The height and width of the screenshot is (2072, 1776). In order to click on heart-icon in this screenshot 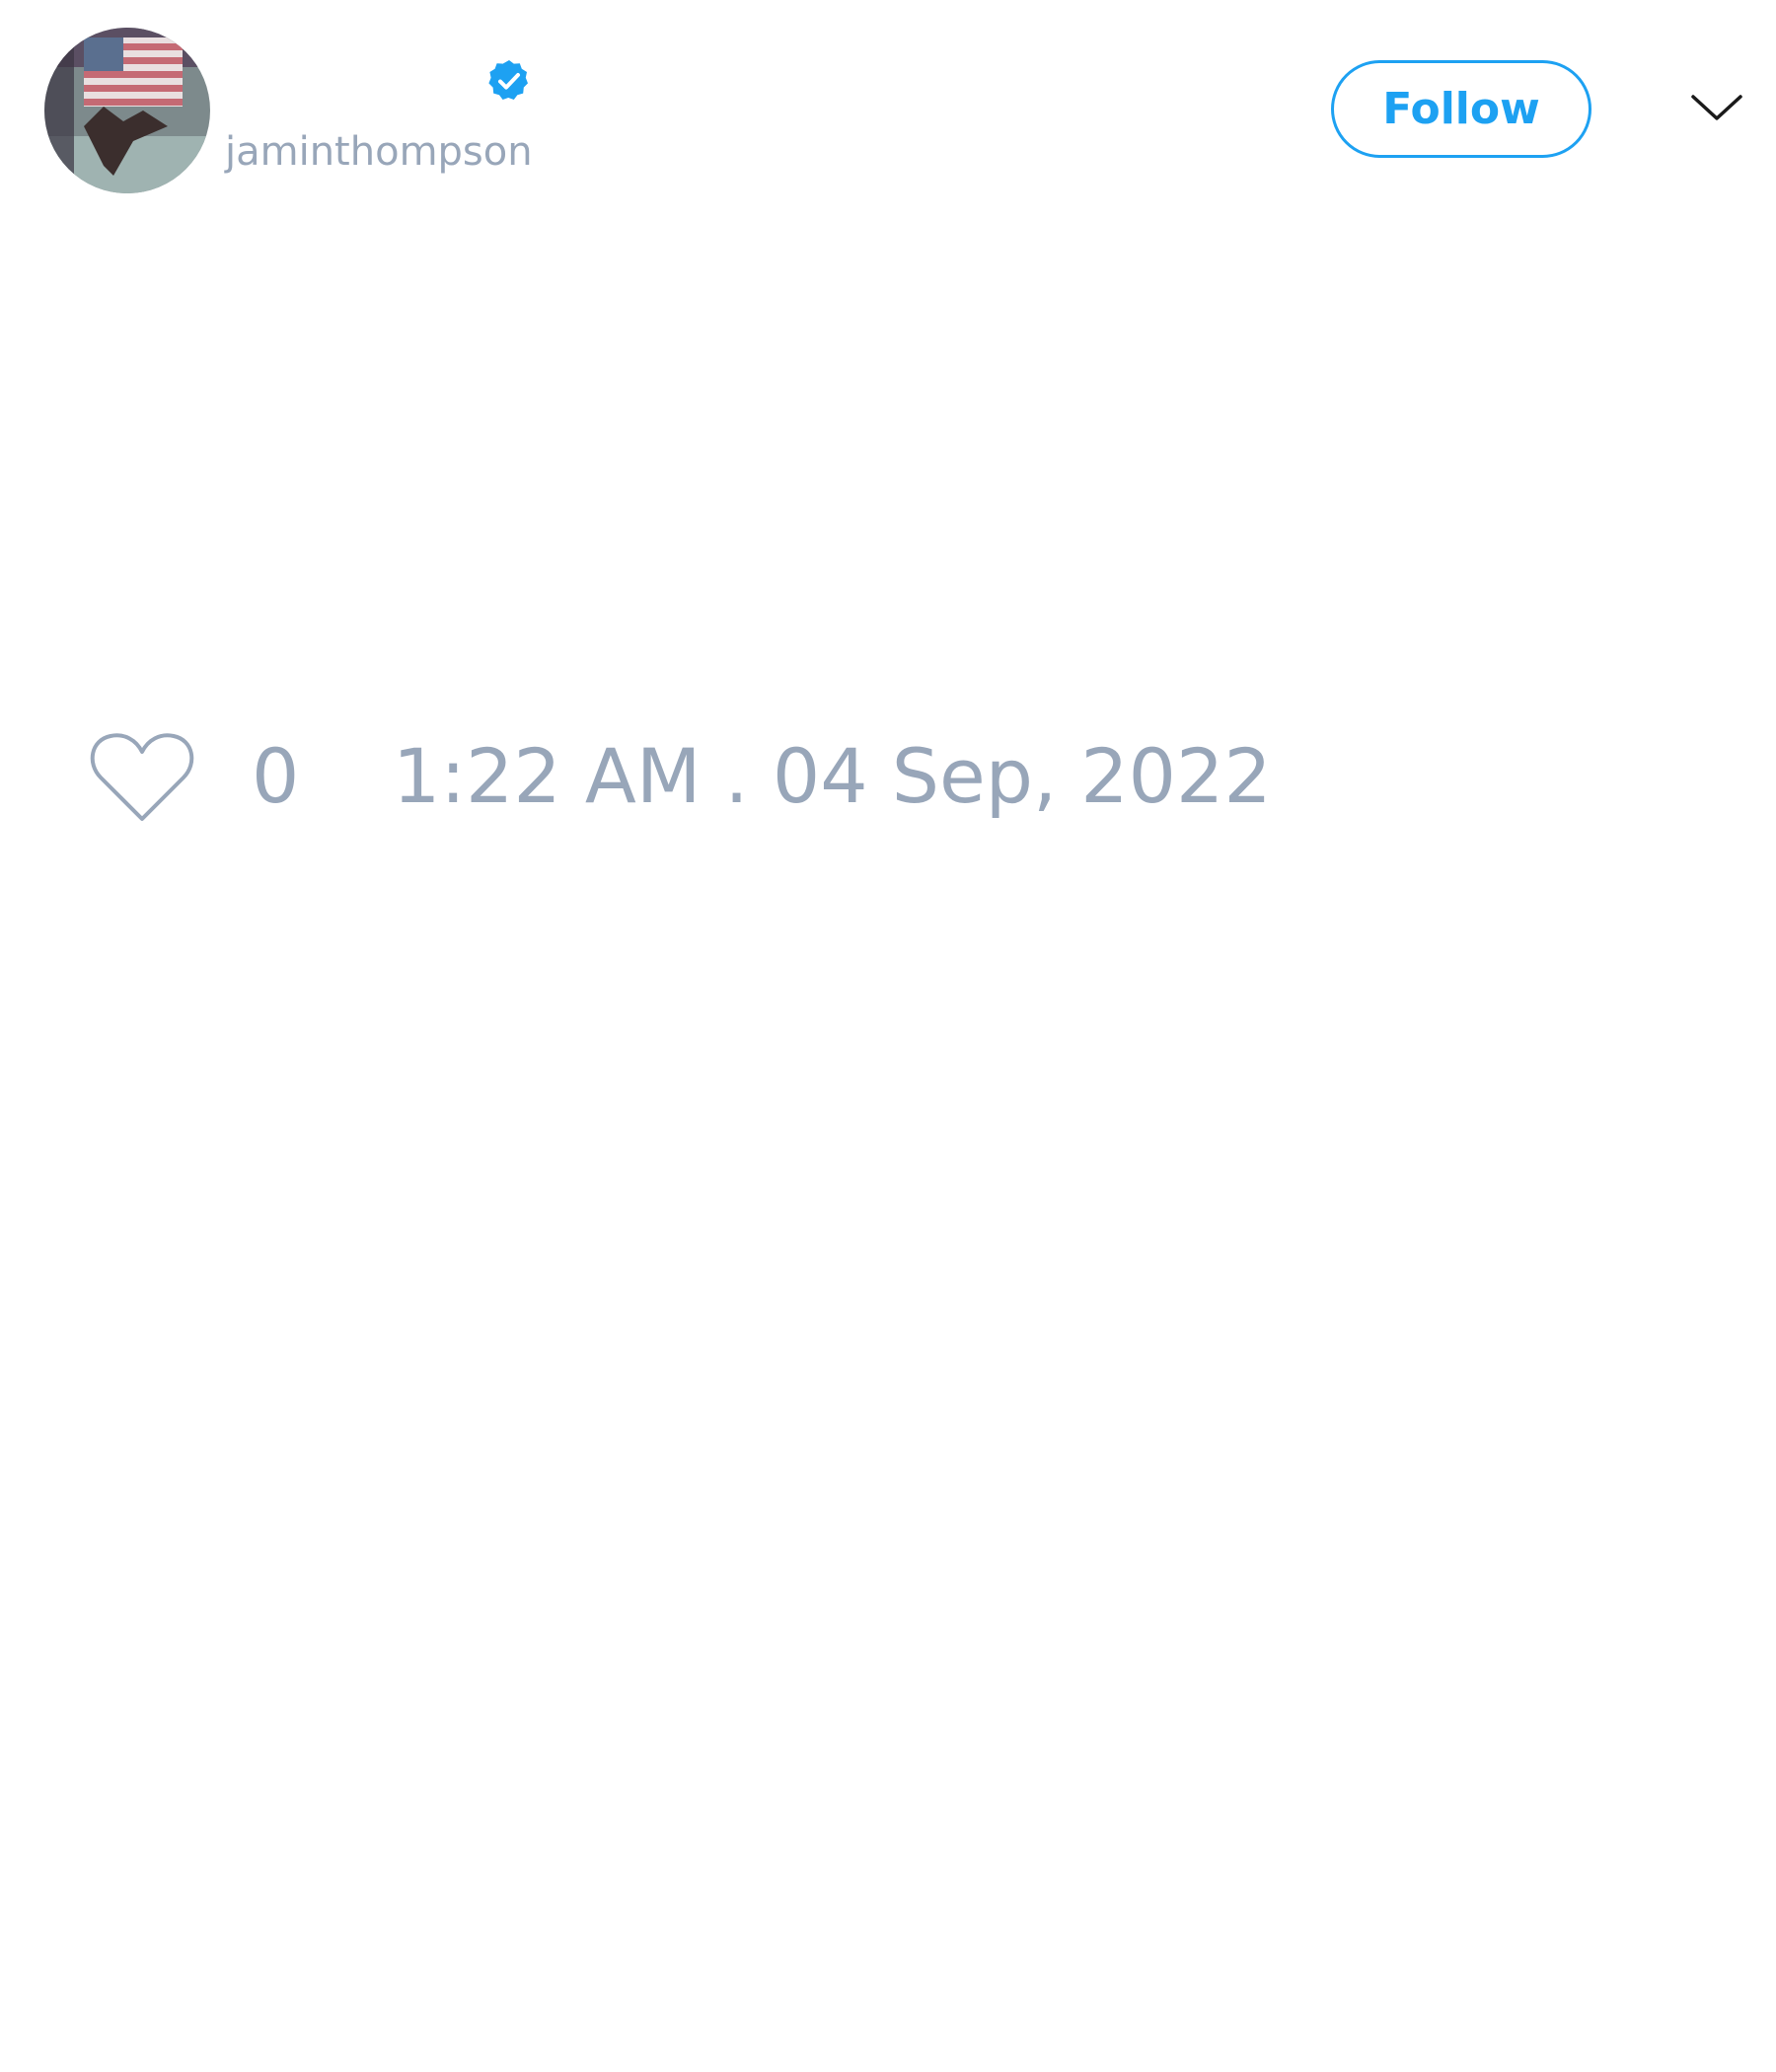, I will do `click(142, 777)`.